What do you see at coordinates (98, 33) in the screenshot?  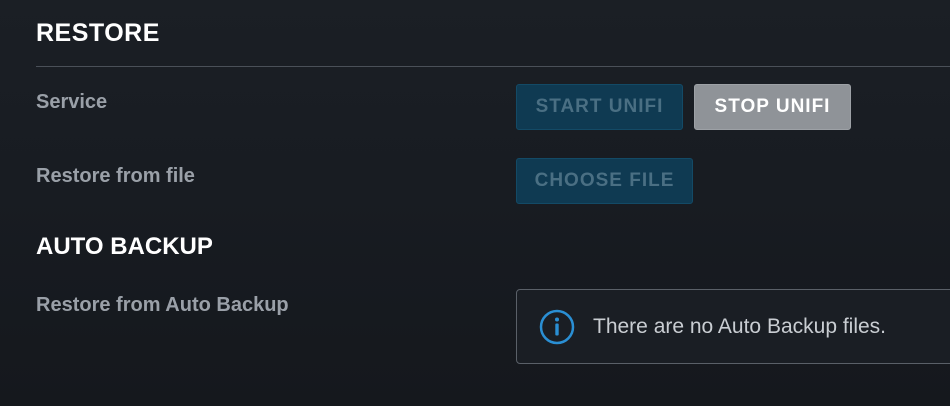 I see `restore-section-title: RESTORE` at bounding box center [98, 33].